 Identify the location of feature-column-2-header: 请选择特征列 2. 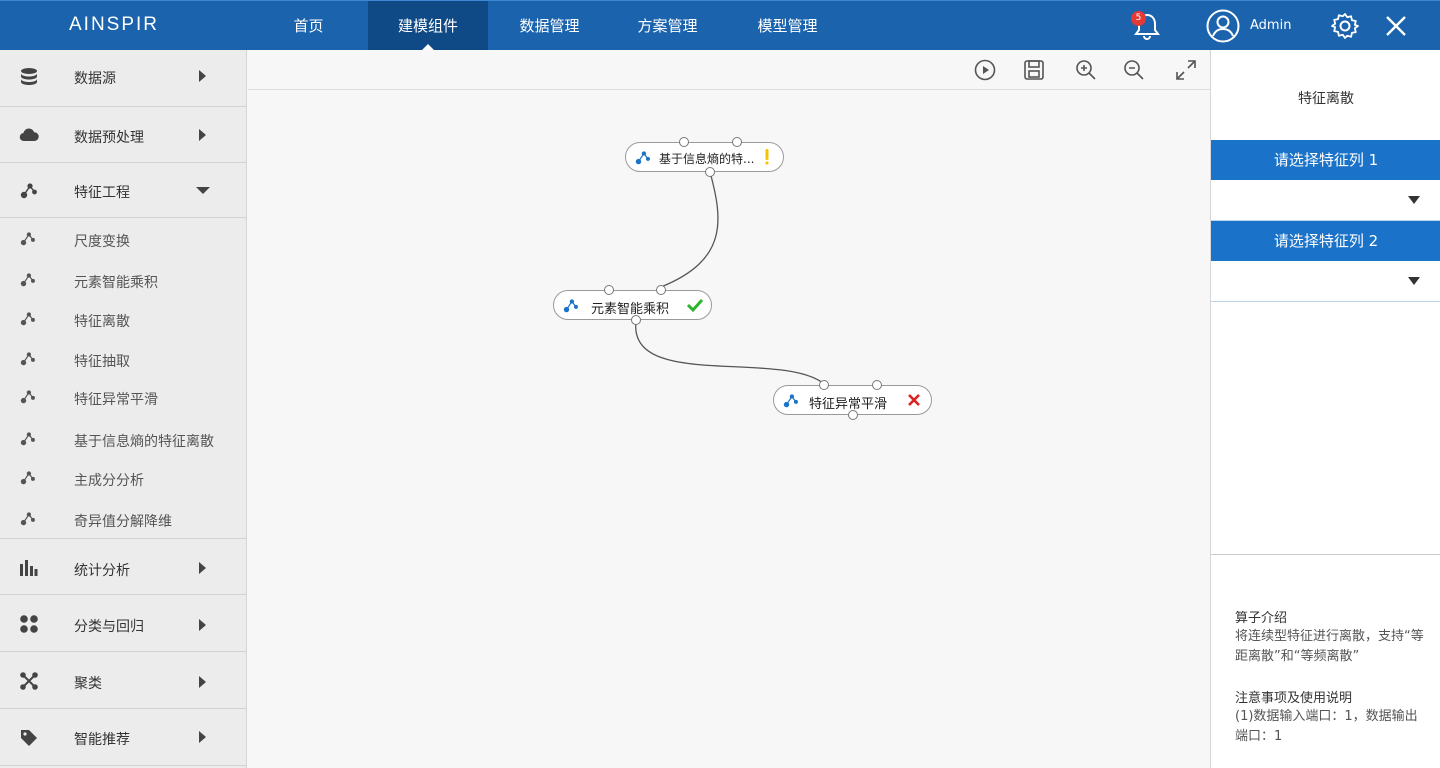
(1325, 241).